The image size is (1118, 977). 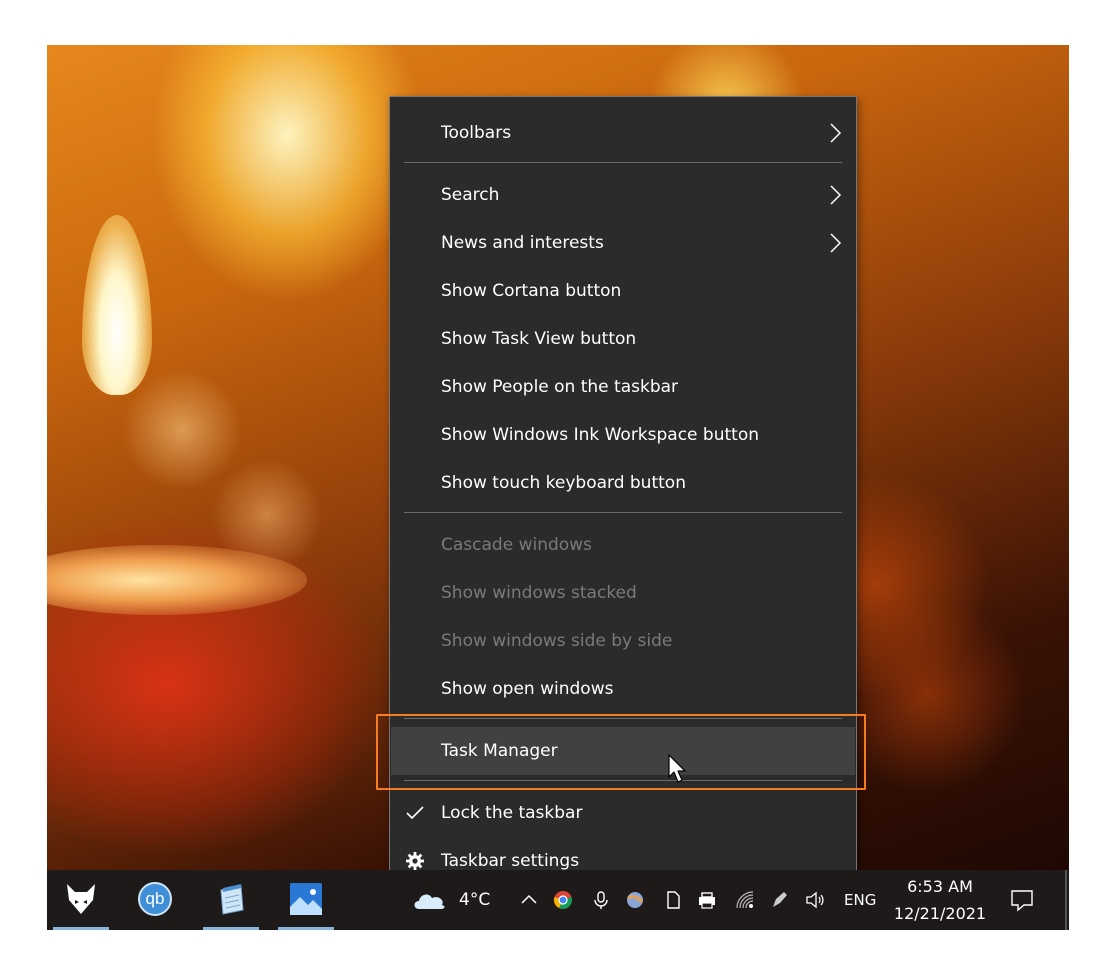 I want to click on pen-icon, so click(x=779, y=900).